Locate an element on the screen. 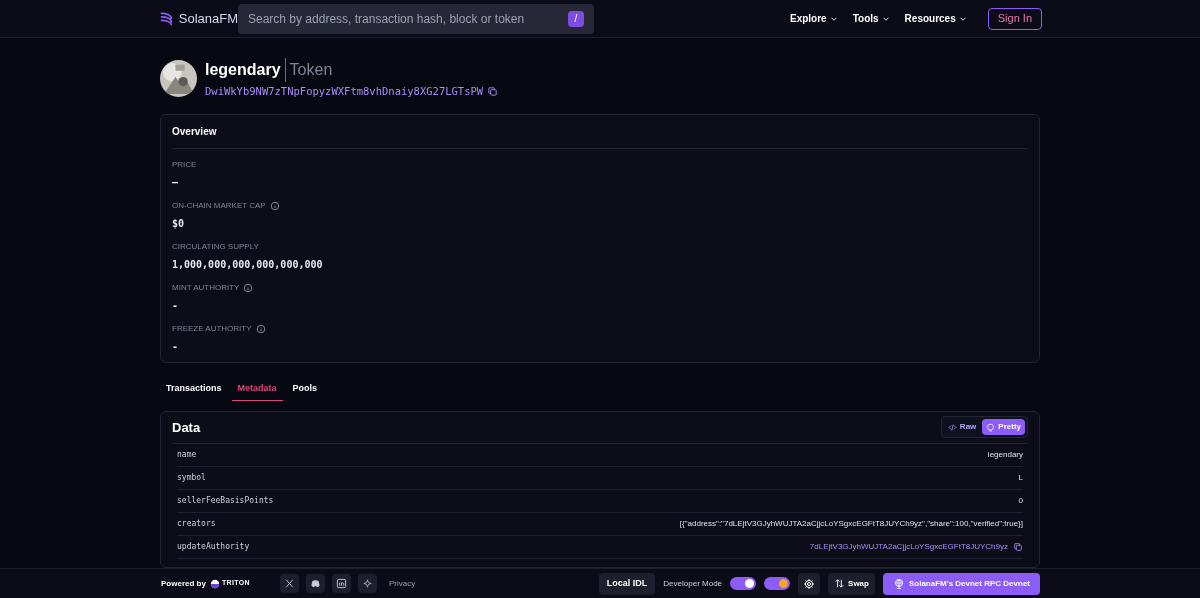 This screenshot has height=598, width=1200. linkedin-button is located at coordinates (341, 583).